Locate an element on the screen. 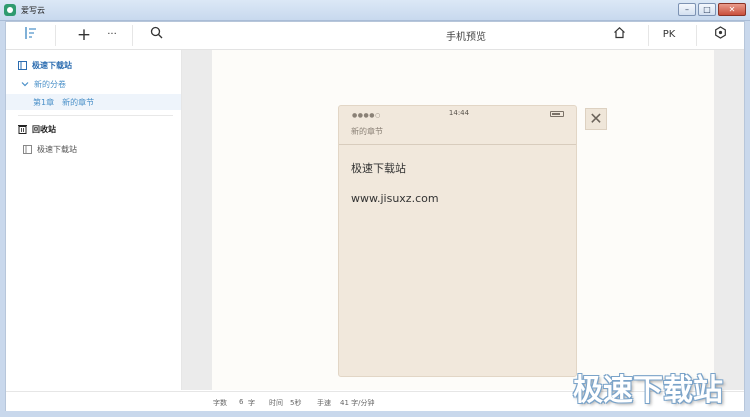 The width and height of the screenshot is (750, 417). char-count-unit: 字 is located at coordinates (251, 403).